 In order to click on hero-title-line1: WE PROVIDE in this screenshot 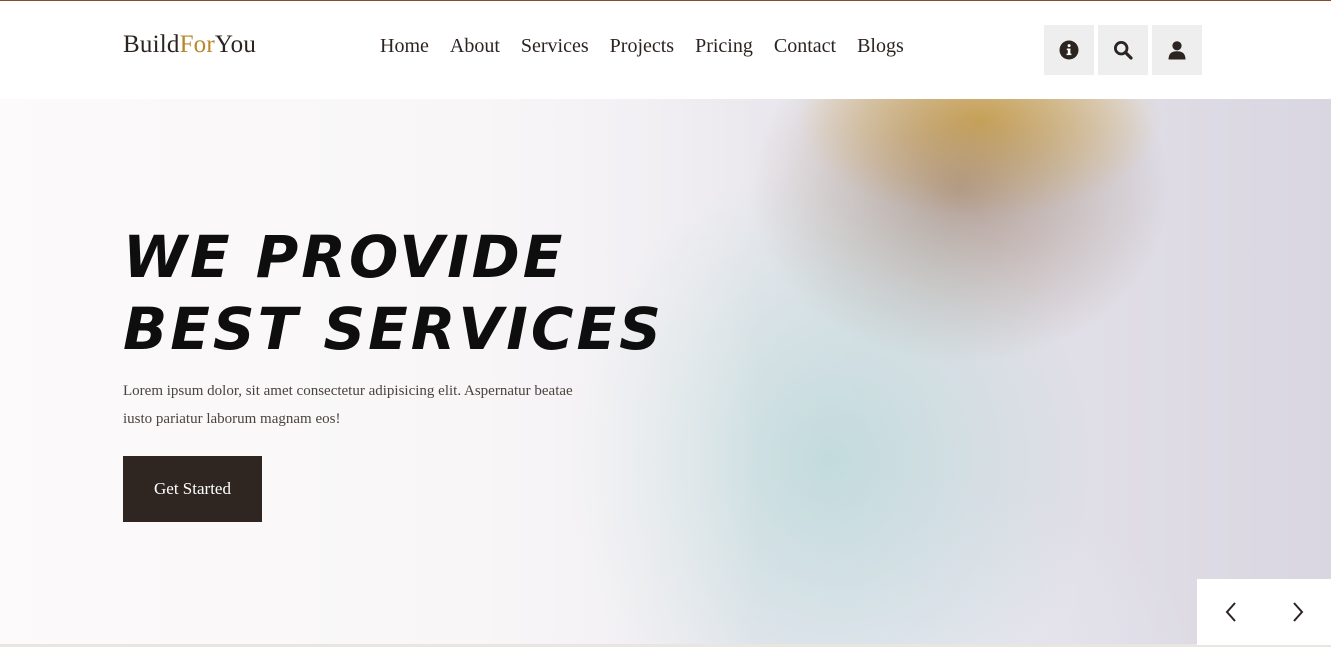, I will do `click(344, 257)`.